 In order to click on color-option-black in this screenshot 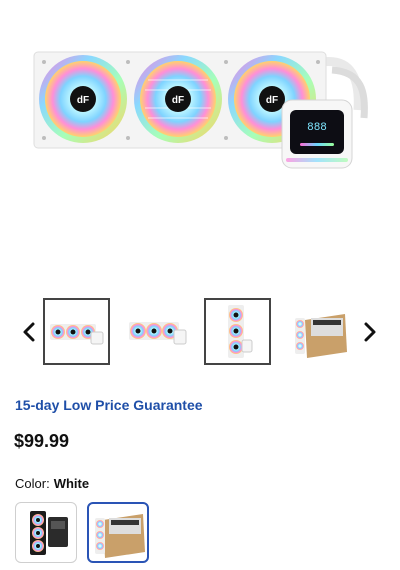, I will do `click(46, 532)`.